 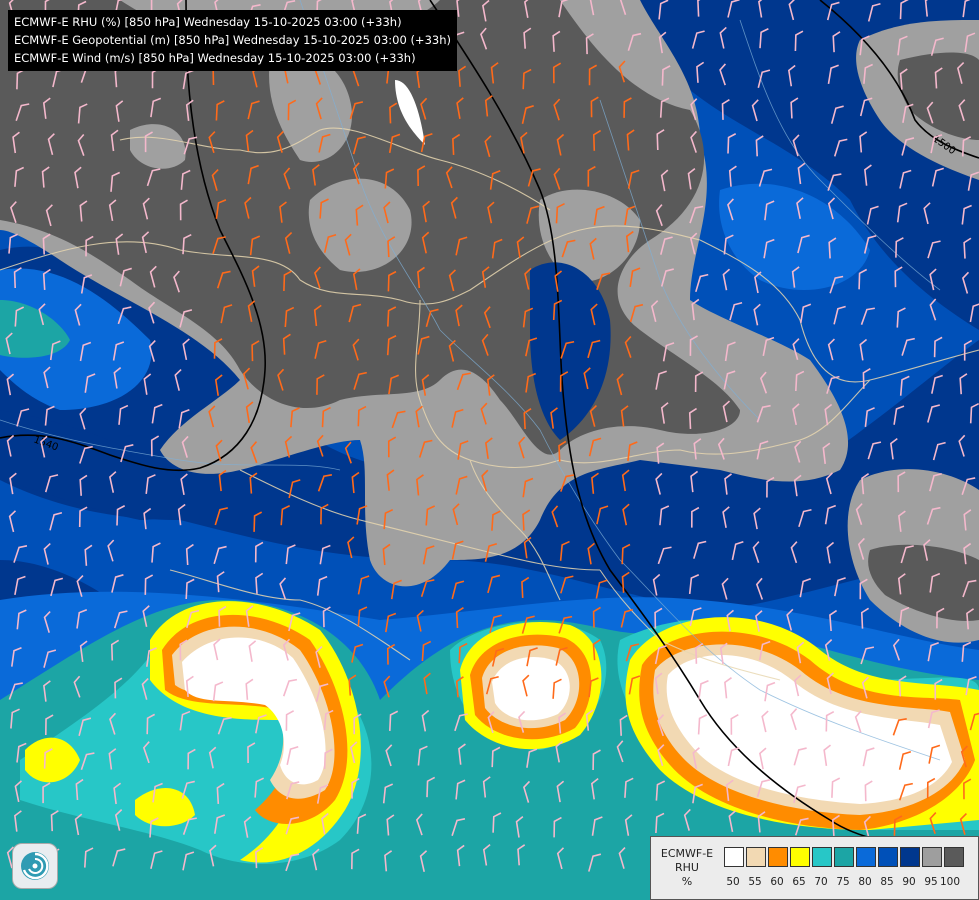 What do you see at coordinates (531, 688) in the screenshot?
I see `field-white-c` at bounding box center [531, 688].